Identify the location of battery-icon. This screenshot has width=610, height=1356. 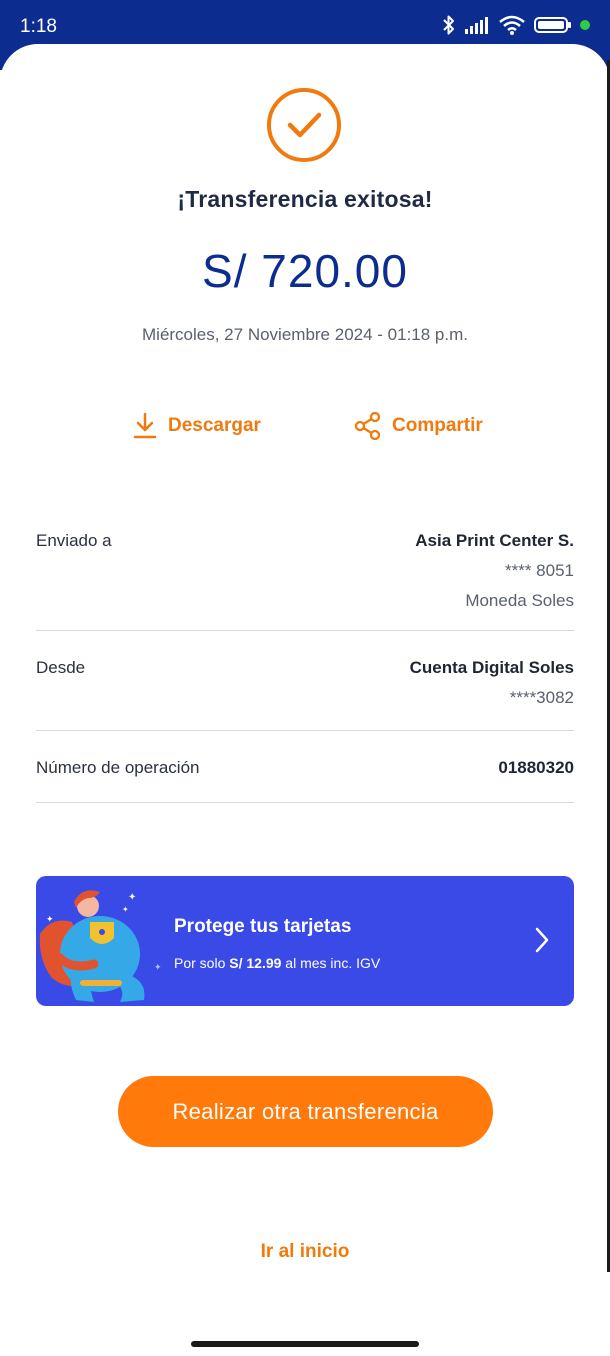
(552, 25).